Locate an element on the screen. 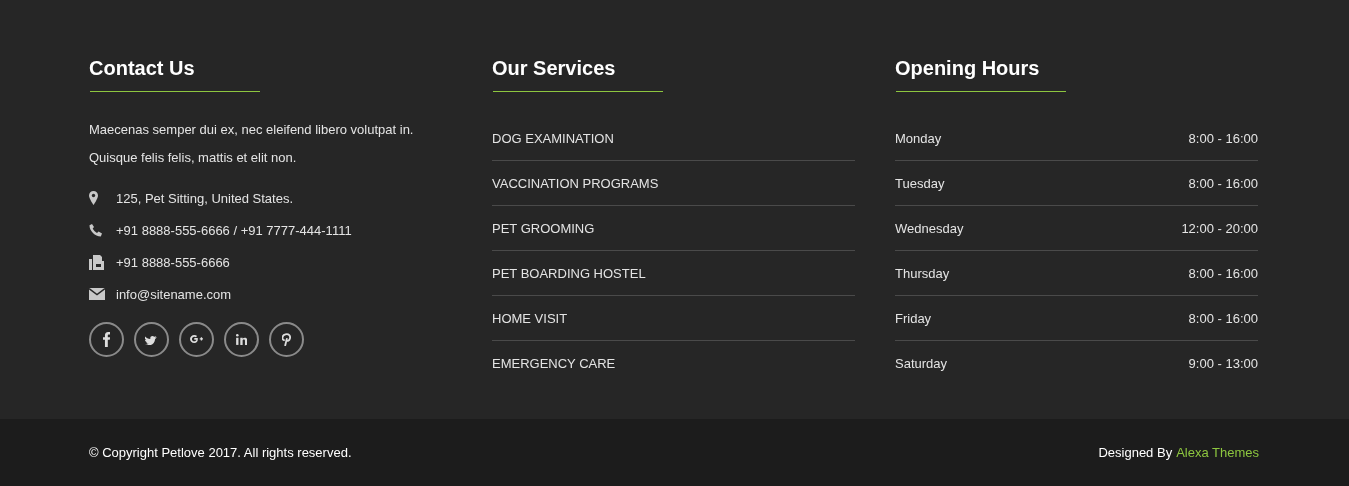 Image resolution: width=1349 pixels, height=486 pixels. hours-text: 12:00 - 20:00 is located at coordinates (1219, 228).